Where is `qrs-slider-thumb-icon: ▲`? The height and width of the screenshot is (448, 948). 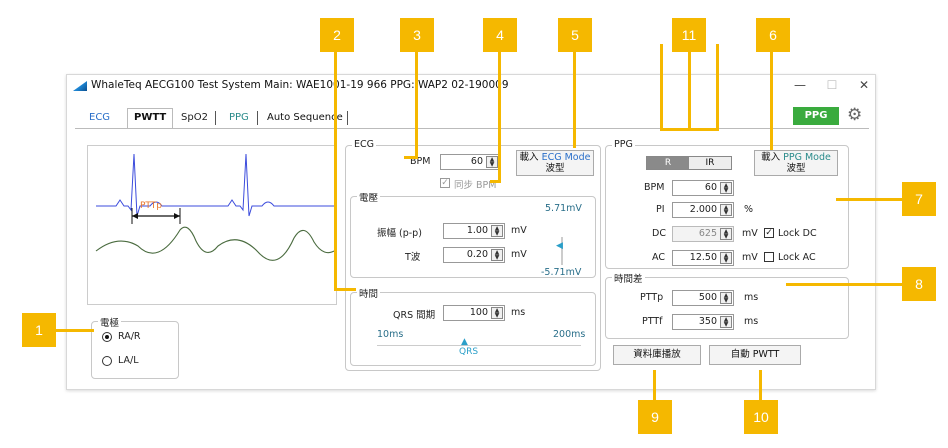
qrs-slider-thumb-icon: ▲ is located at coordinates (464, 342).